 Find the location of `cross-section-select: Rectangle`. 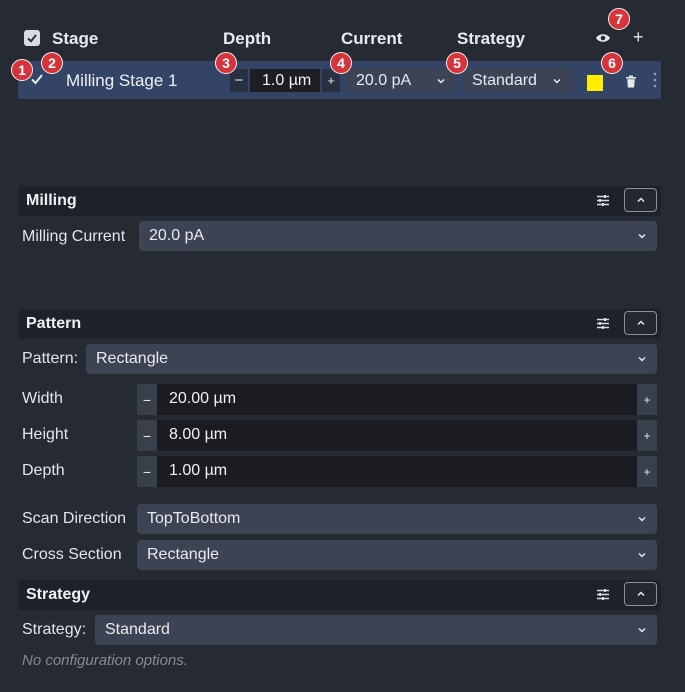

cross-section-select: Rectangle is located at coordinates (397, 555).